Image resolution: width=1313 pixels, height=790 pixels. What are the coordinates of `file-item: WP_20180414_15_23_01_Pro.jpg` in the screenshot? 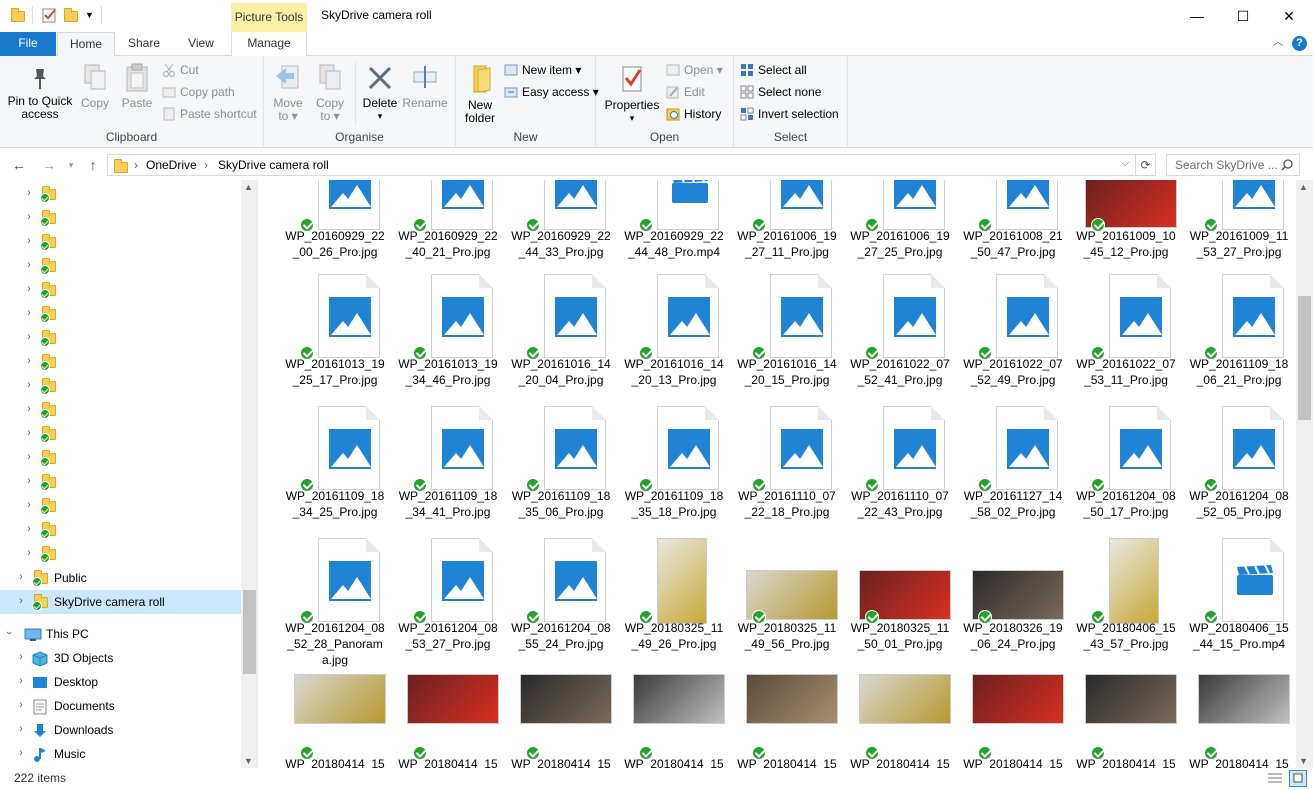 It's located at (674, 718).